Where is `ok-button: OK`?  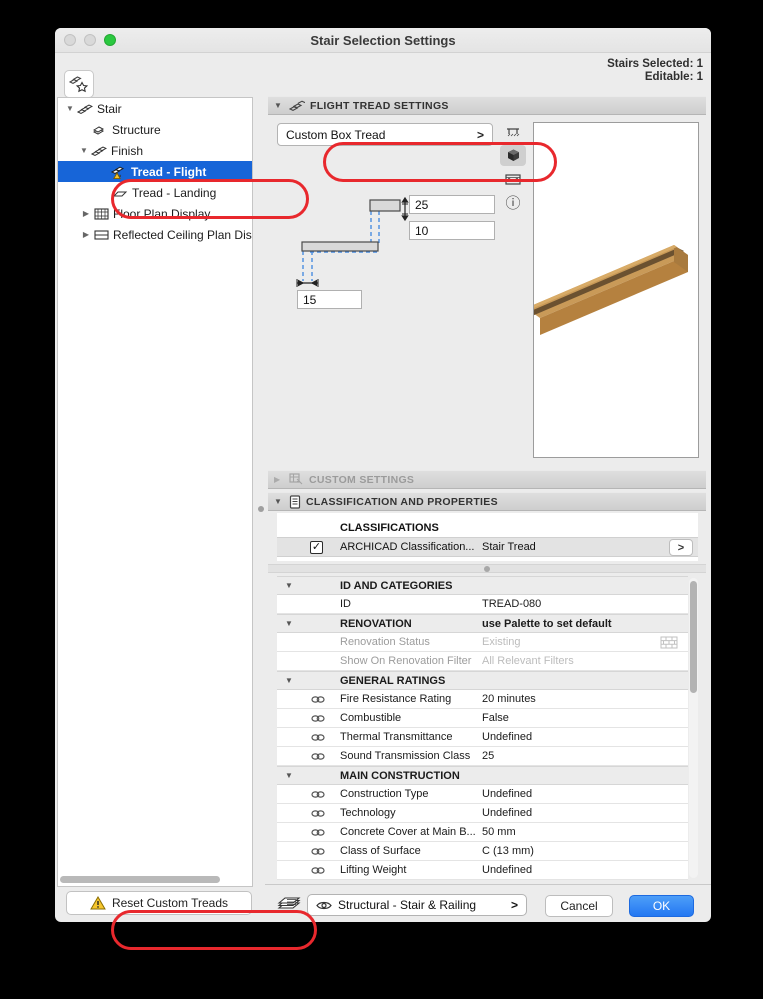
ok-button: OK is located at coordinates (661, 906).